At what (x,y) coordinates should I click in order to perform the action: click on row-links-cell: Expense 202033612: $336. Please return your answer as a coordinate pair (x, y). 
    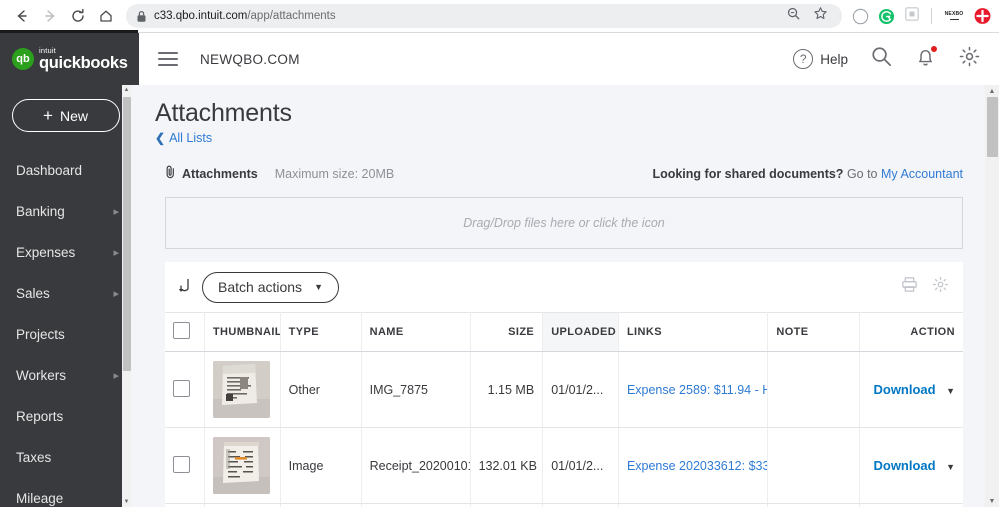
    Looking at the image, I should click on (693, 465).